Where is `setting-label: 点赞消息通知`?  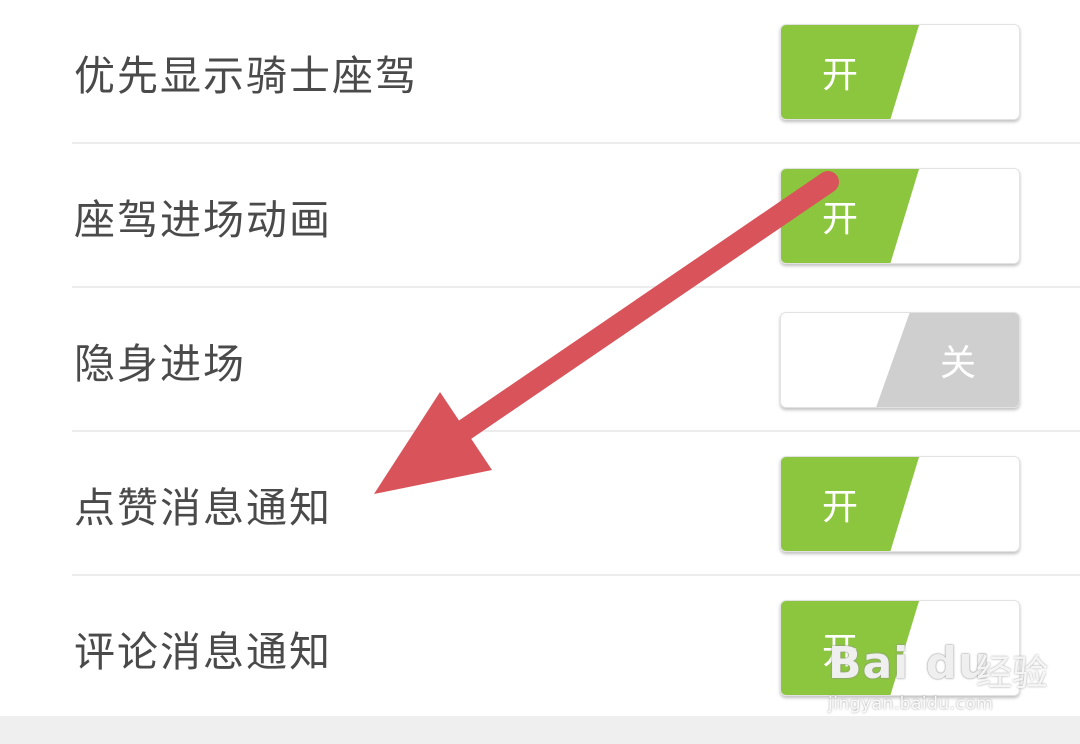 setting-label: 点赞消息通知 is located at coordinates (203, 508).